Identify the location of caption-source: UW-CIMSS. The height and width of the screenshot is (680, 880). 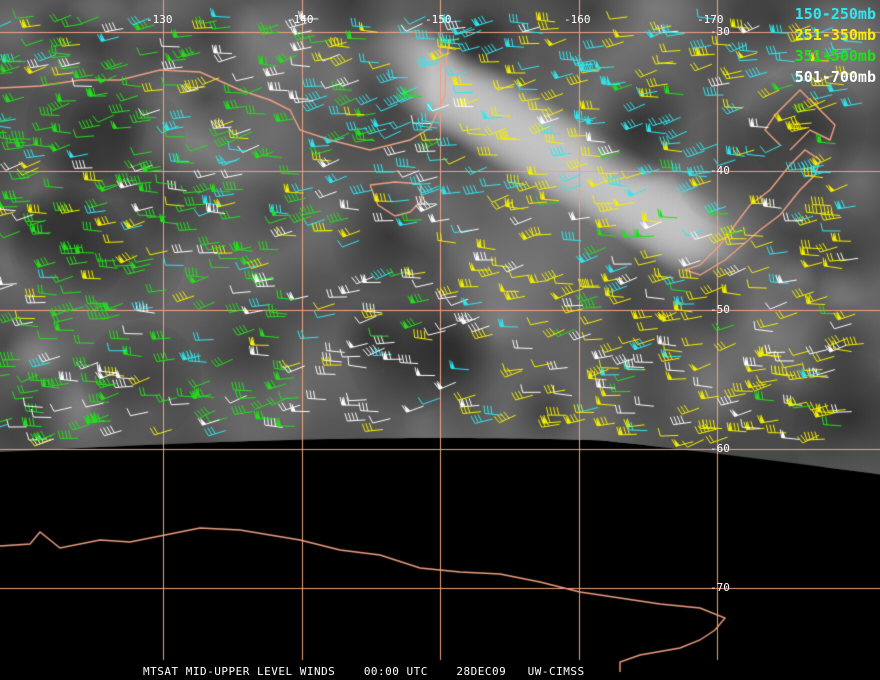
(556, 671).